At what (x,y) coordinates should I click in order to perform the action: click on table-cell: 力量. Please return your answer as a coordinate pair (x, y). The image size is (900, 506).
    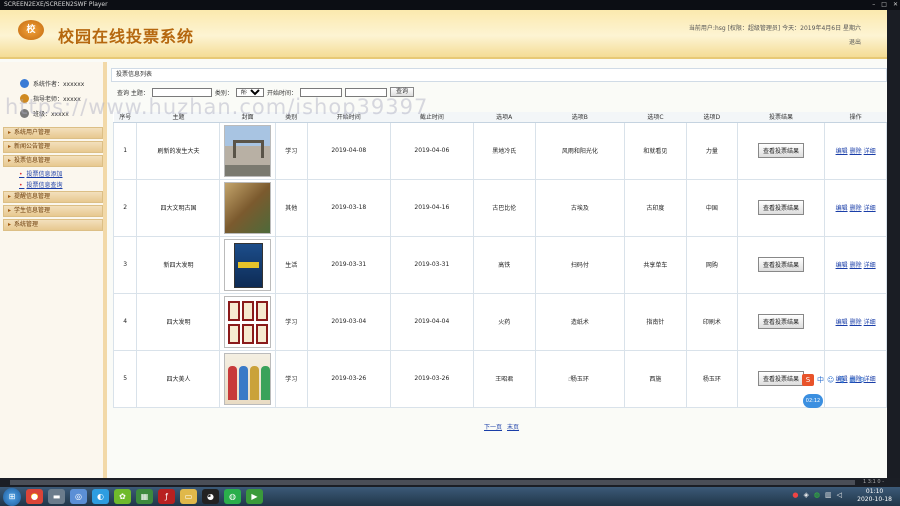
    Looking at the image, I should click on (711, 150).